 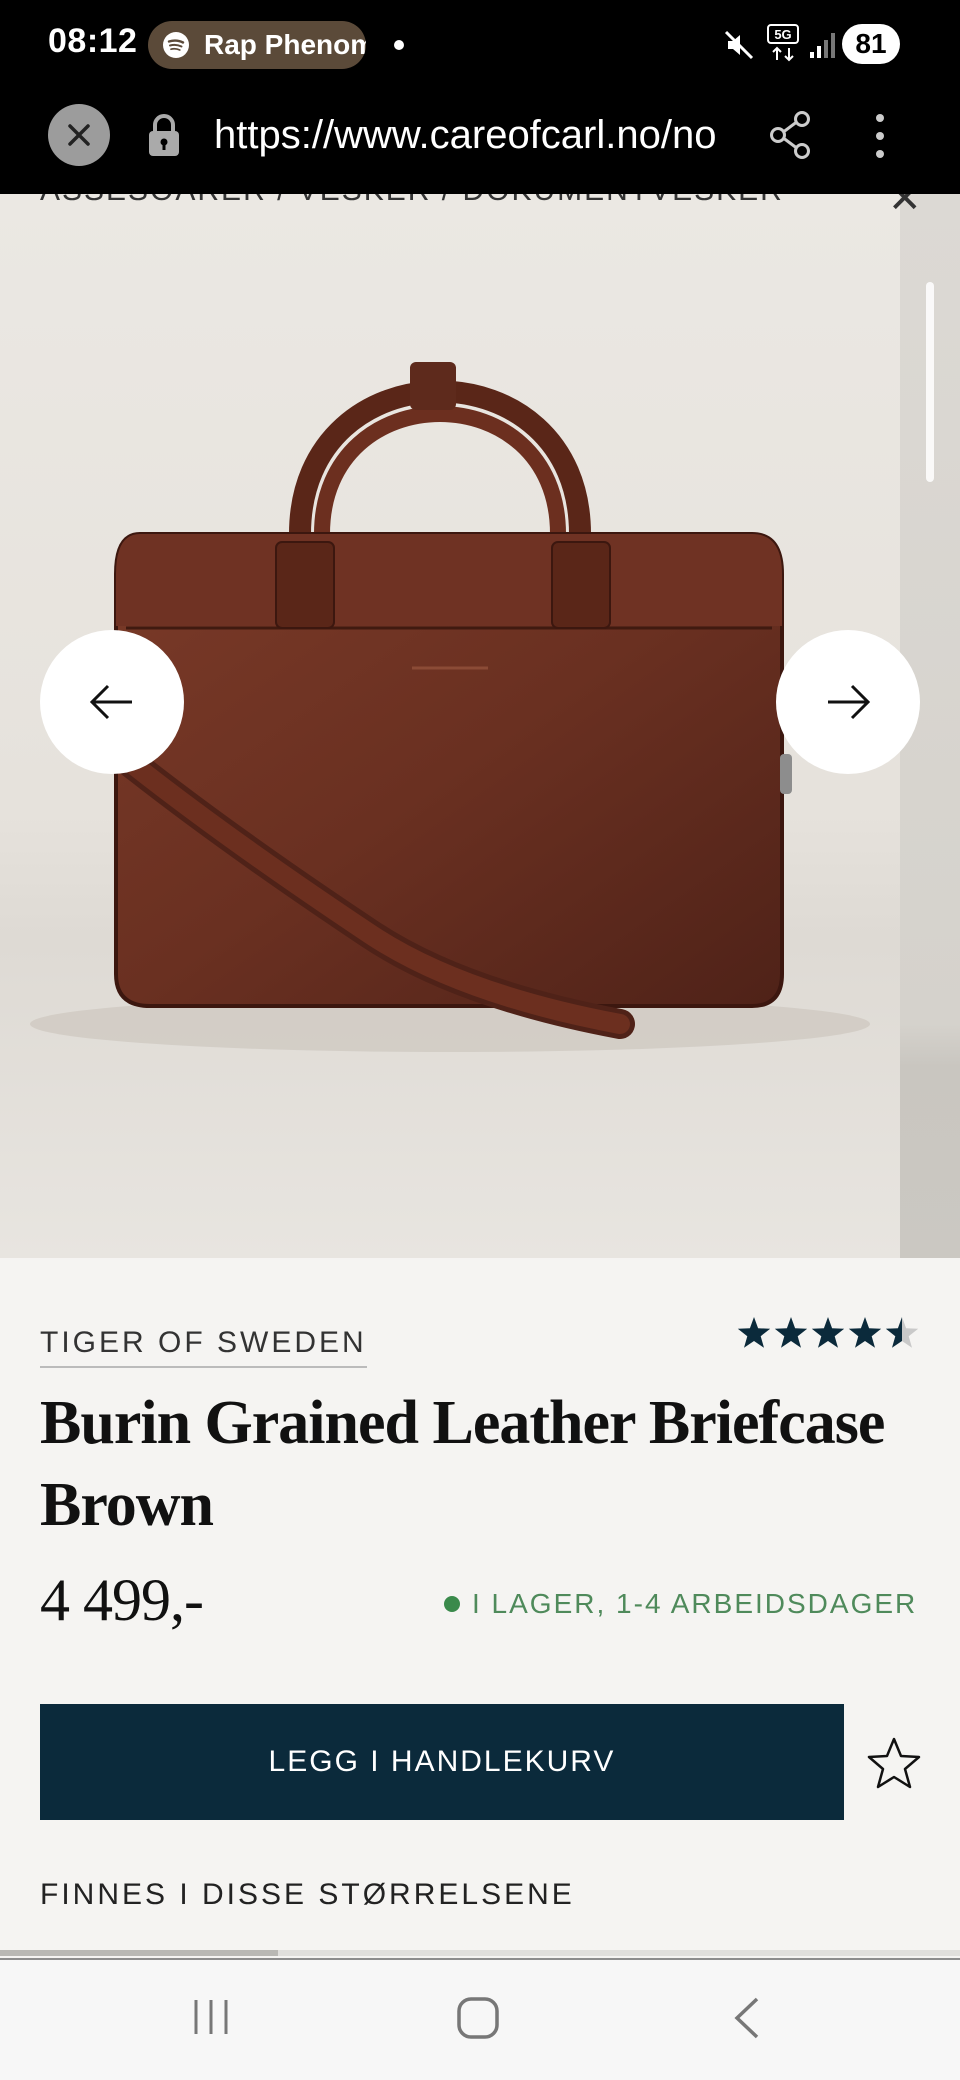 I want to click on stock-dot-icon, so click(x=452, y=1604).